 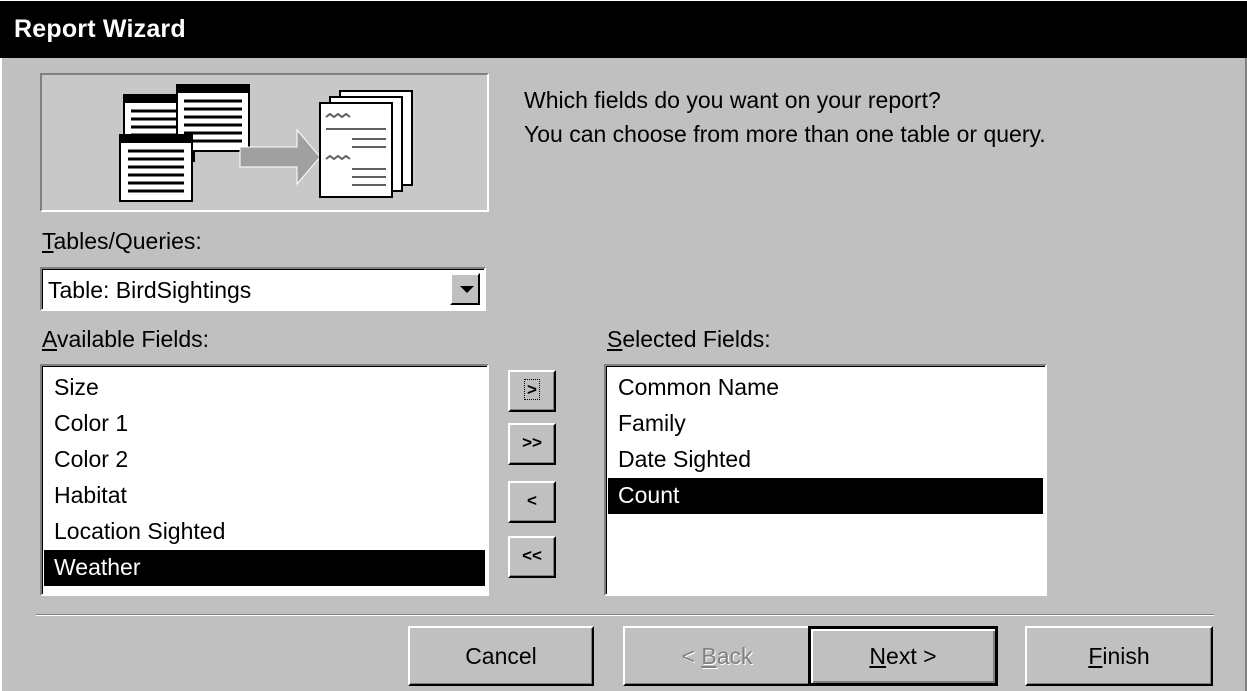 I want to click on wizard-illustration, so click(x=264, y=142).